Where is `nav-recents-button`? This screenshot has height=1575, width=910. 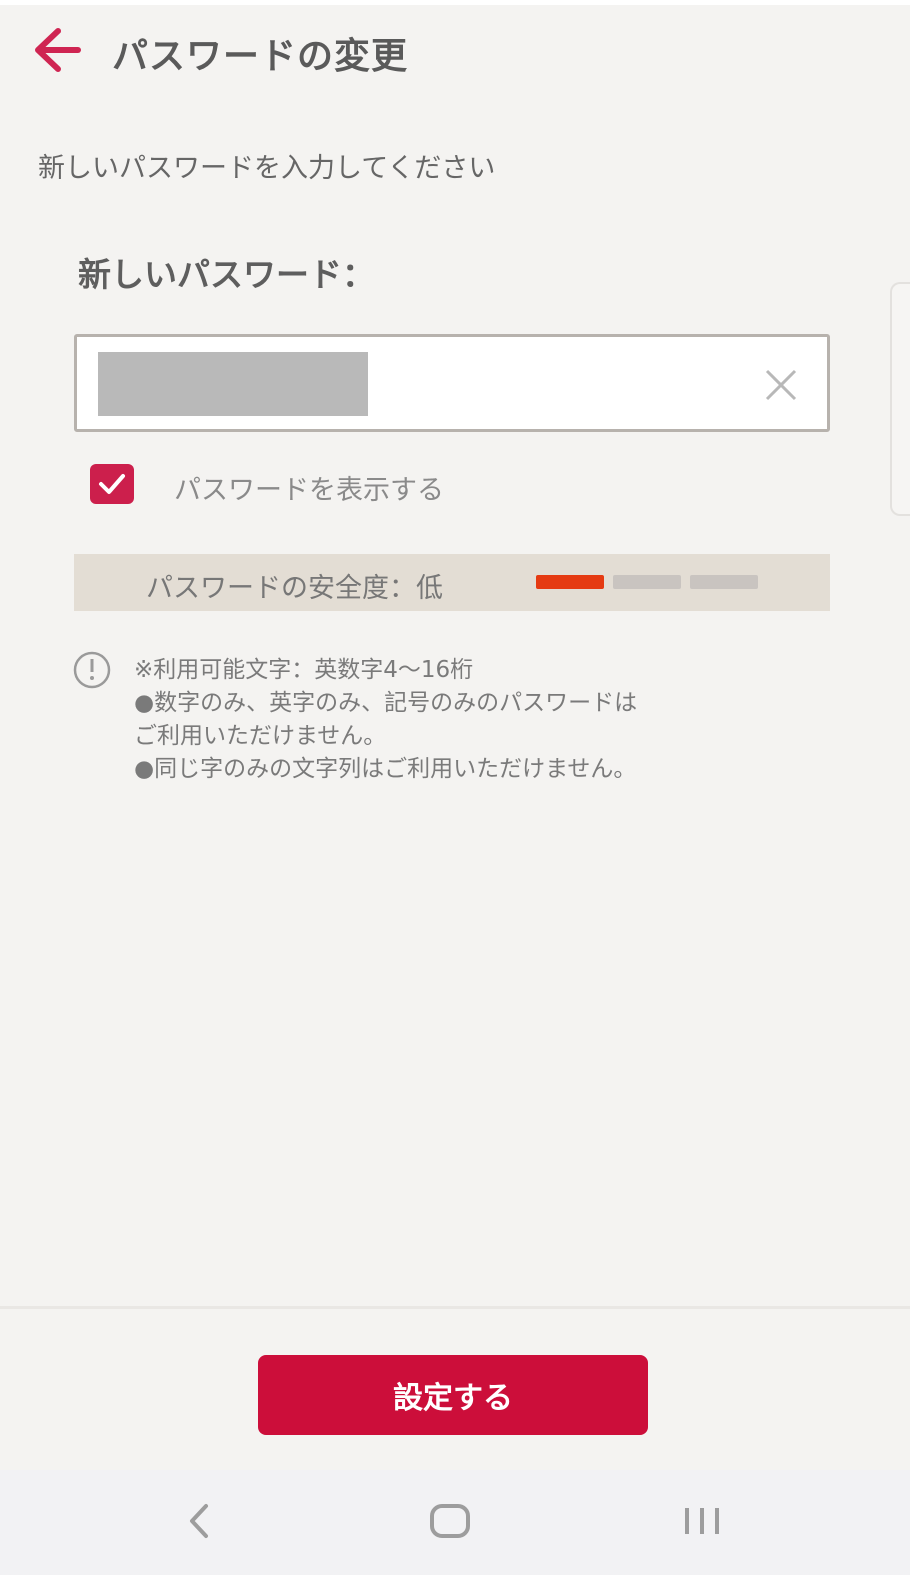
nav-recents-button is located at coordinates (702, 1521).